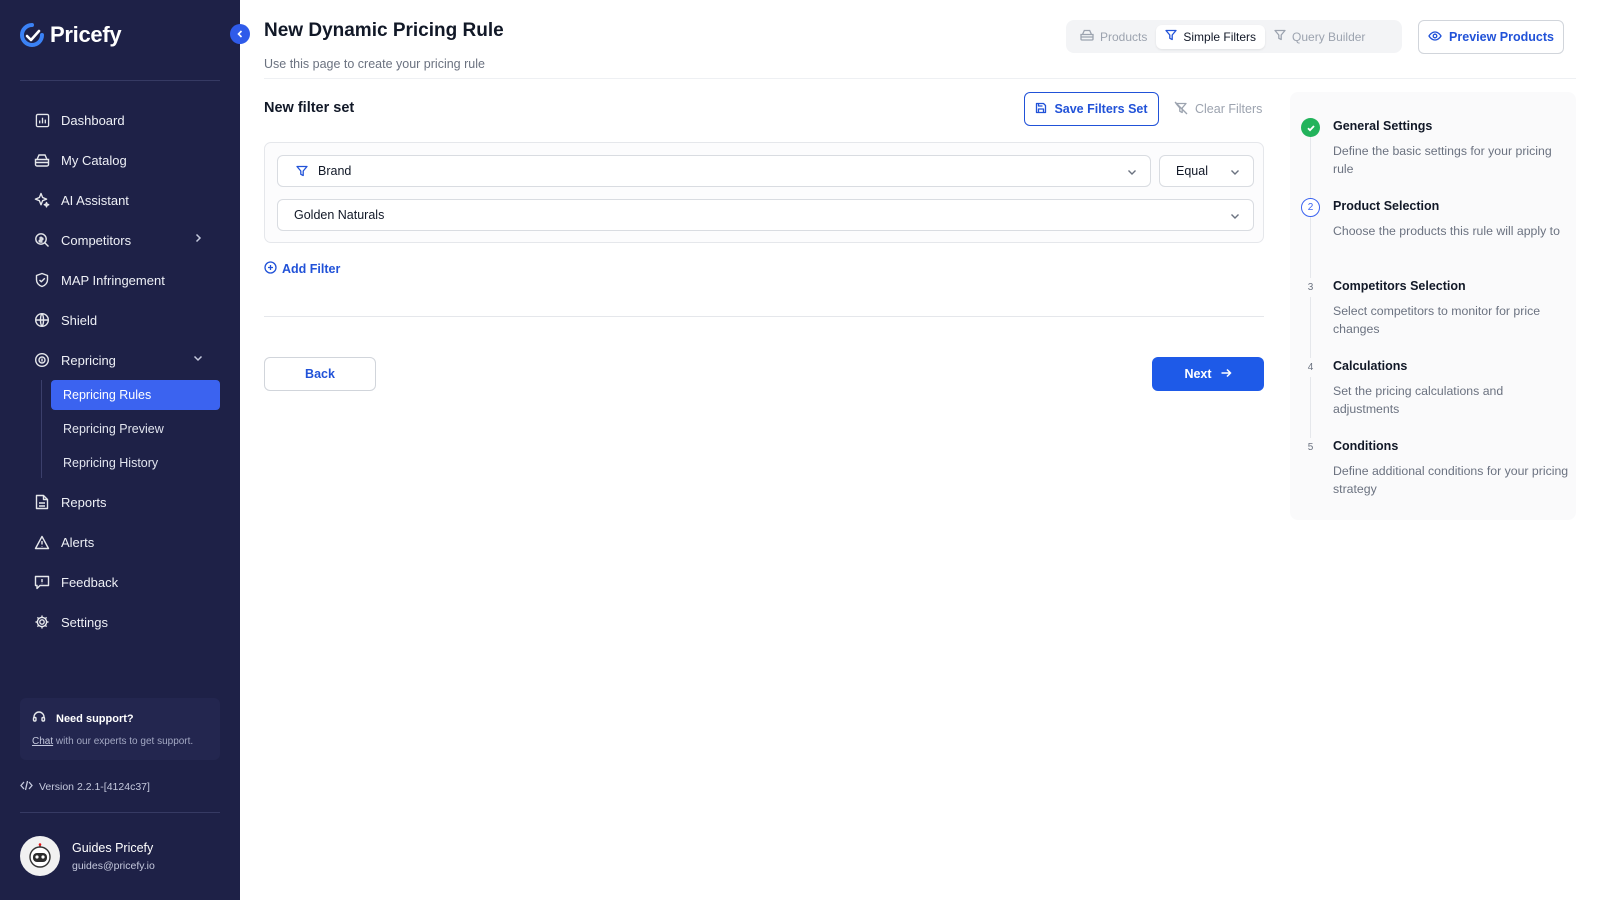  Describe the element at coordinates (32, 35) in the screenshot. I see `pricefy-logo-icon` at that location.